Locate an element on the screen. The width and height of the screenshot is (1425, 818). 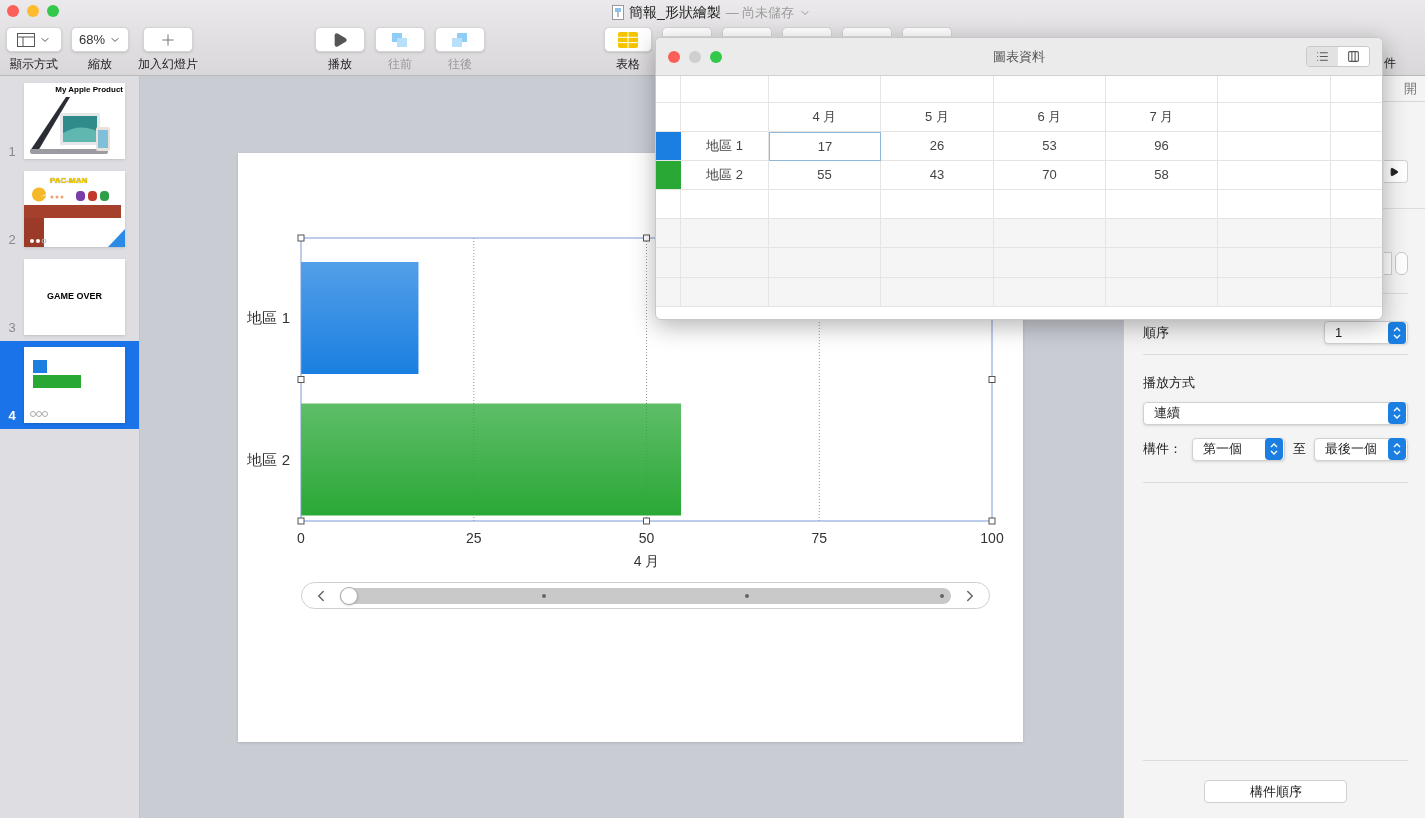
toolbar-label: 表格 is located at coordinates (628, 64).